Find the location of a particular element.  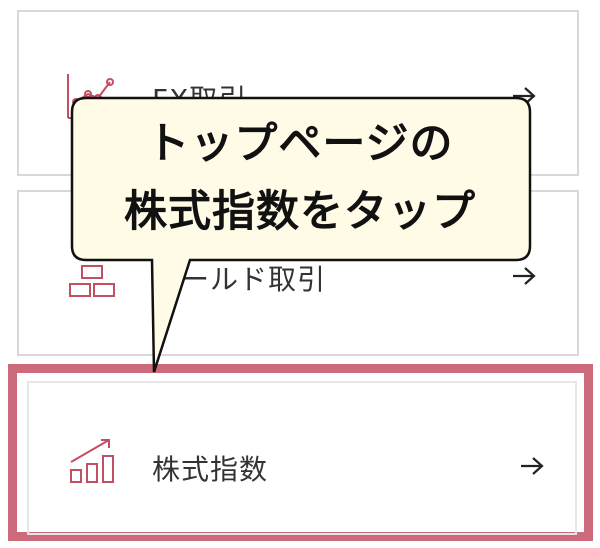

gold-bars-icon is located at coordinates (92, 286).